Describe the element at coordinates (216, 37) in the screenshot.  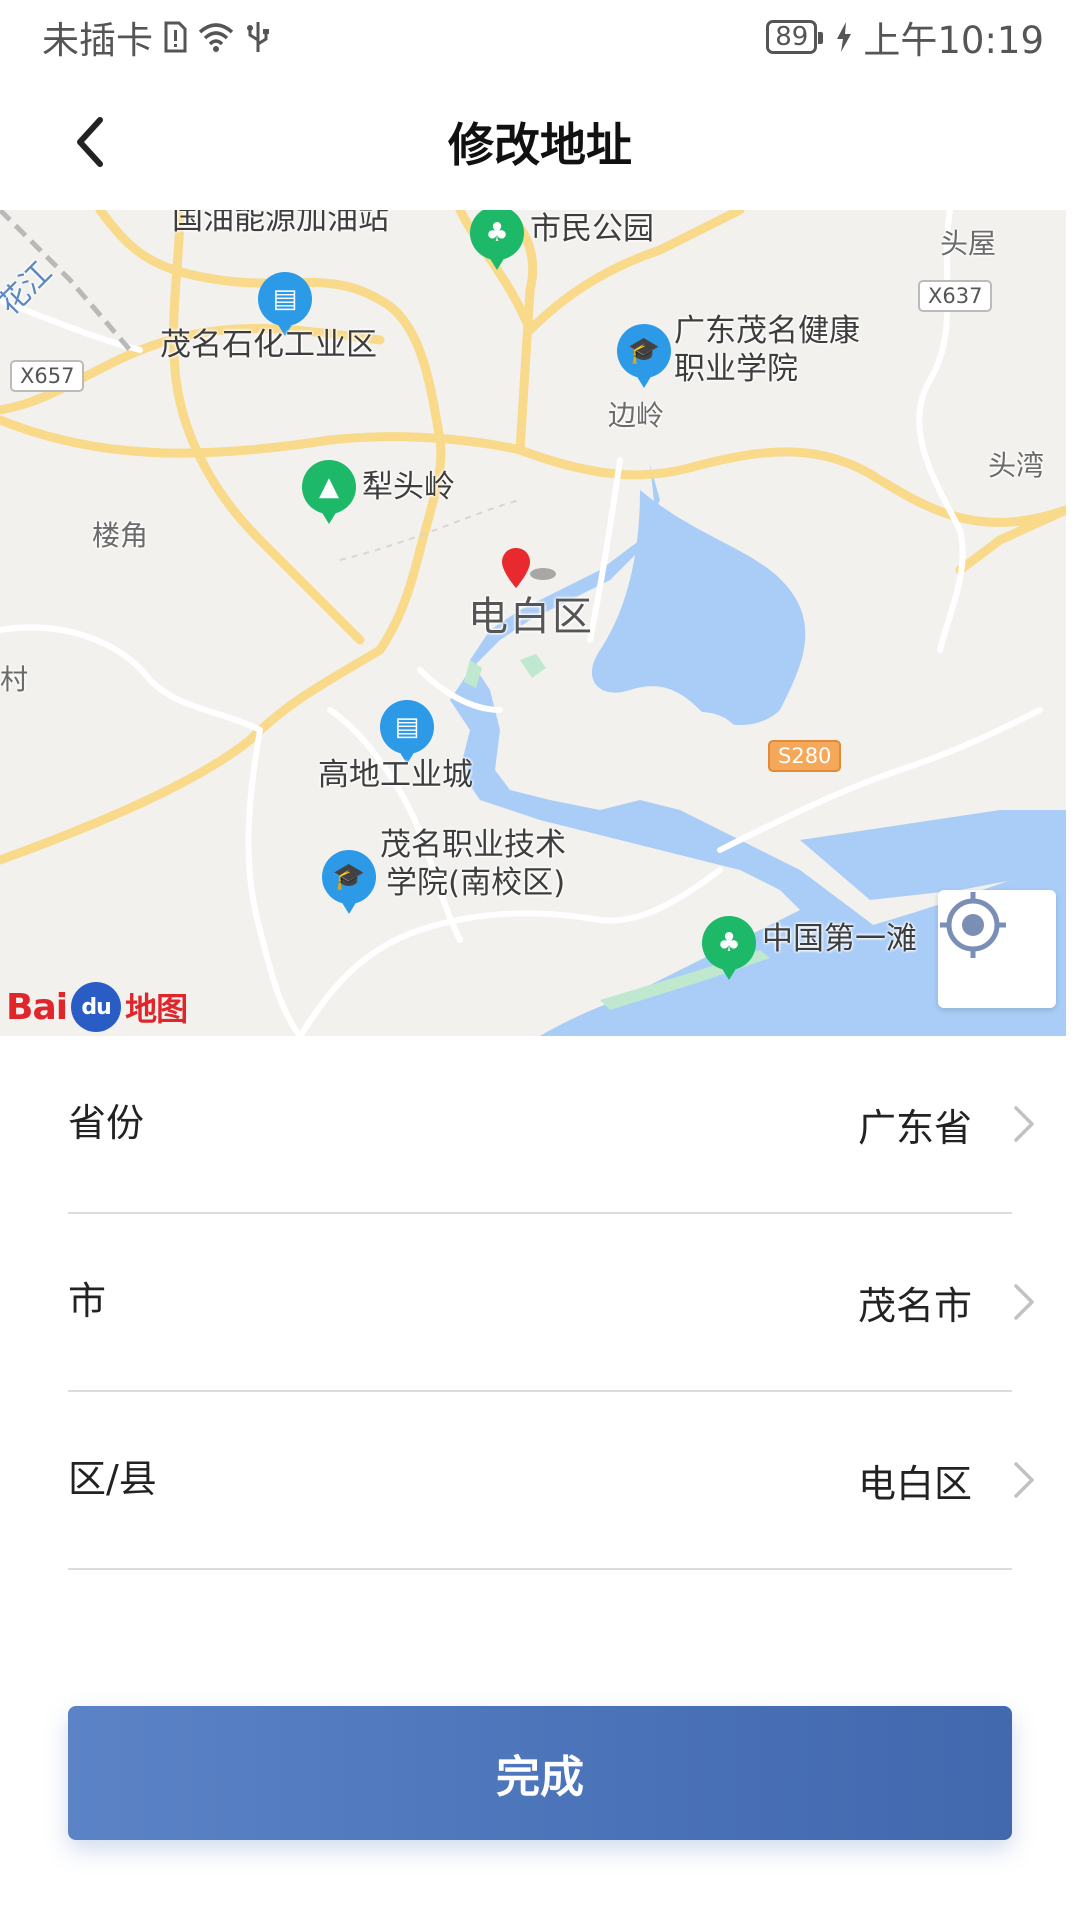
I see `wifi-icon` at that location.